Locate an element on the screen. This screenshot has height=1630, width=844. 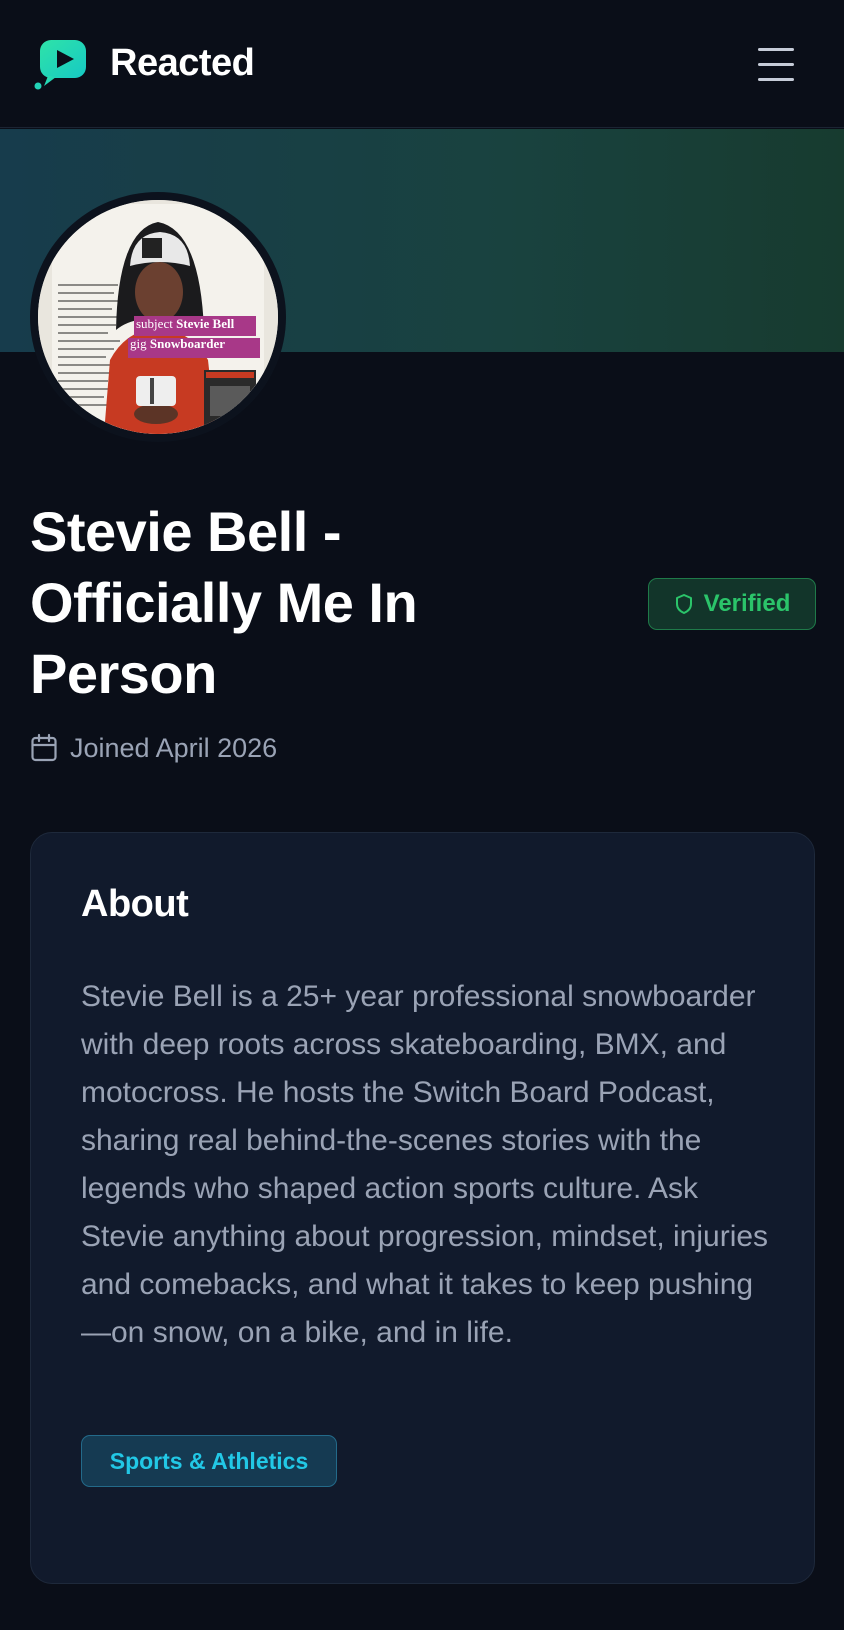
avatar: subject Stevie Bell gig Snowboarder is located at coordinates (158, 317).